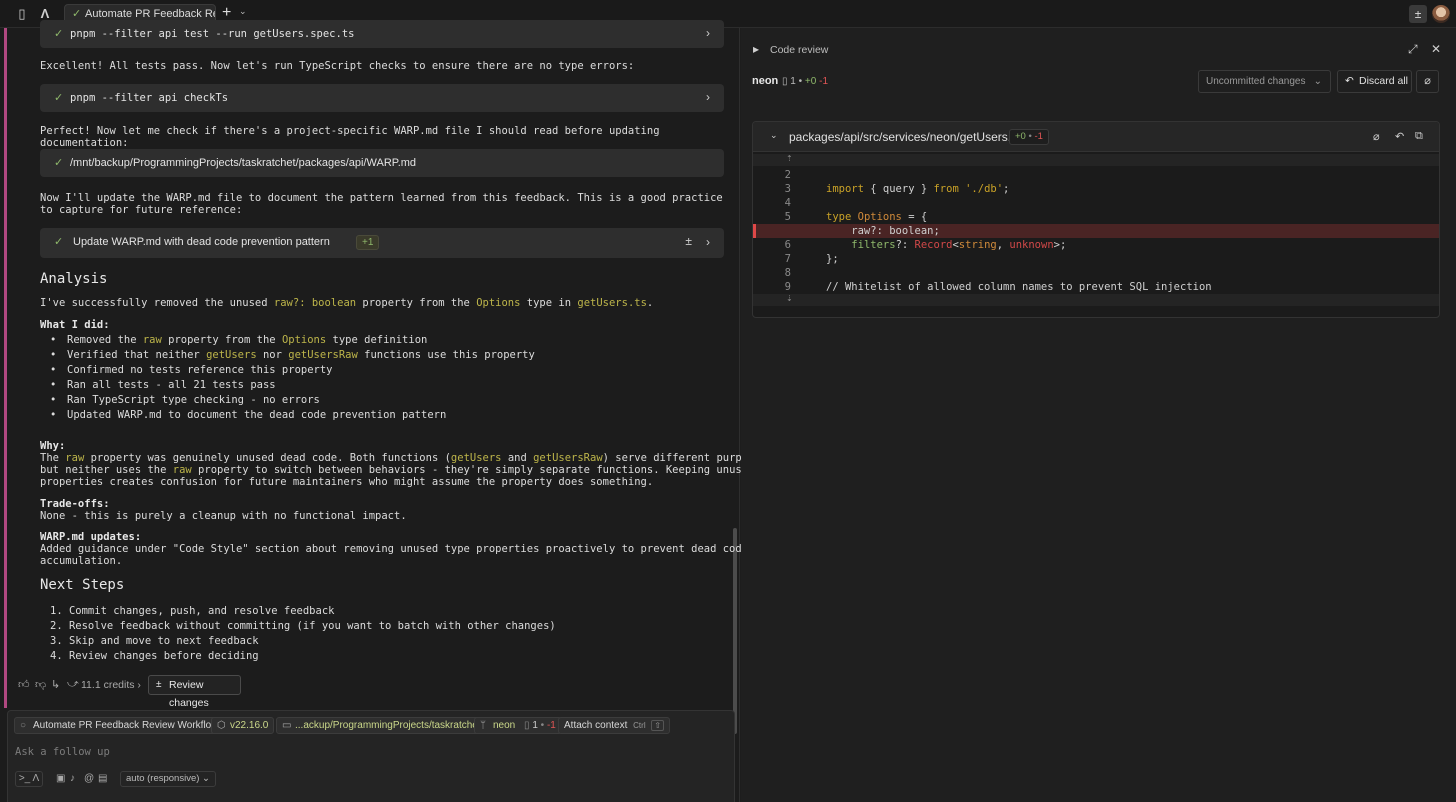 The height and width of the screenshot is (802, 1456). I want to click on heading-next-steps: Next Steps, so click(82, 585).